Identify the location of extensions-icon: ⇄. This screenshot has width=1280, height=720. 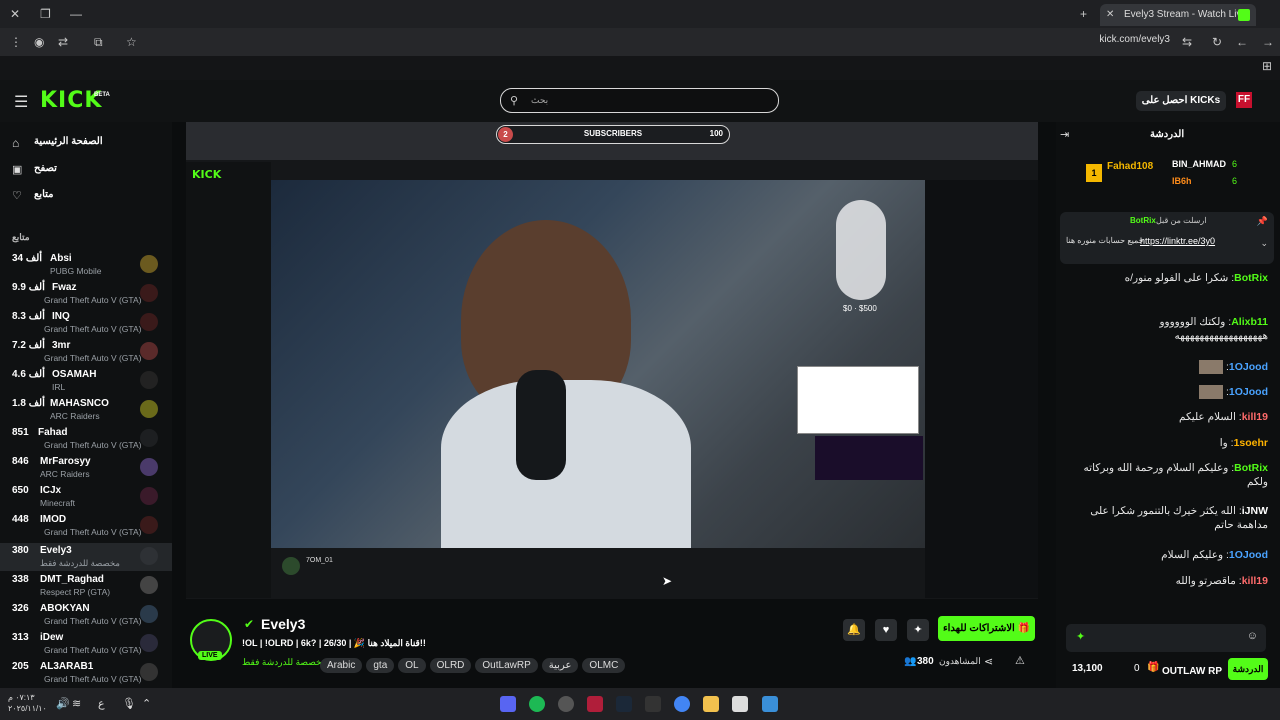
(63, 42).